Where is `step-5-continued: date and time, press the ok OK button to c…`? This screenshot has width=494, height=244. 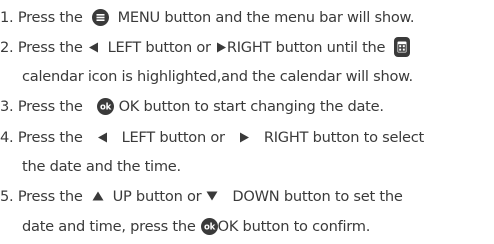 step-5-continued: date and time, press the ok OK button to c… is located at coordinates (196, 227).